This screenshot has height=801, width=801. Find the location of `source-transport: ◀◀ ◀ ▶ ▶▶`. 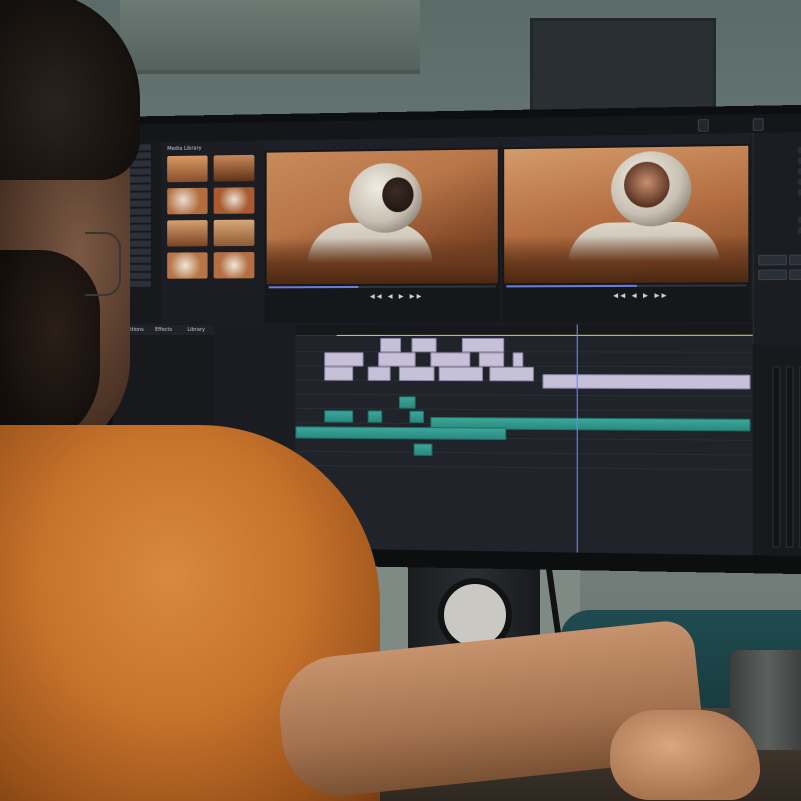

source-transport: ◀◀ ◀ ▶ ▶▶ is located at coordinates (382, 297).